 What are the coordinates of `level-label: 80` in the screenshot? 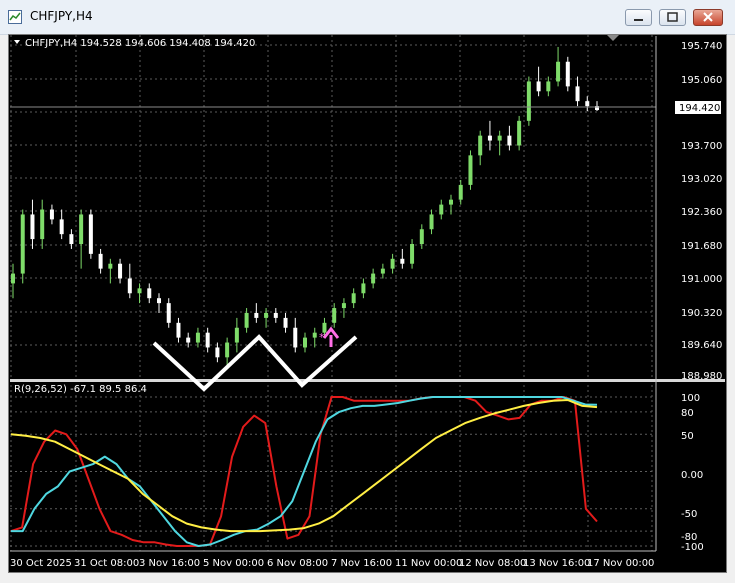 It's located at (687, 413).